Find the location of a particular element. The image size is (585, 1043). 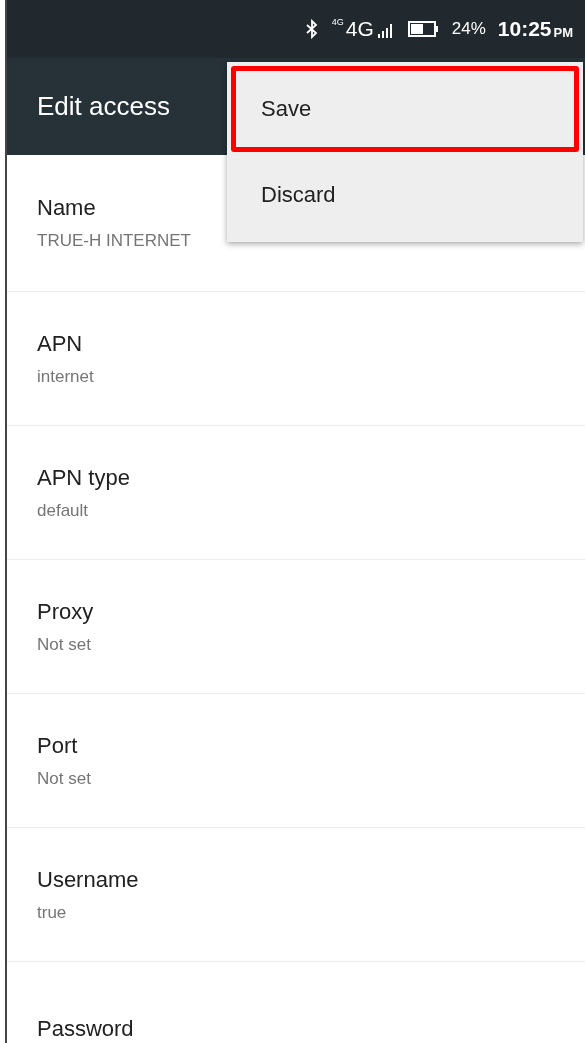

setting-label: Port is located at coordinates (58, 745).